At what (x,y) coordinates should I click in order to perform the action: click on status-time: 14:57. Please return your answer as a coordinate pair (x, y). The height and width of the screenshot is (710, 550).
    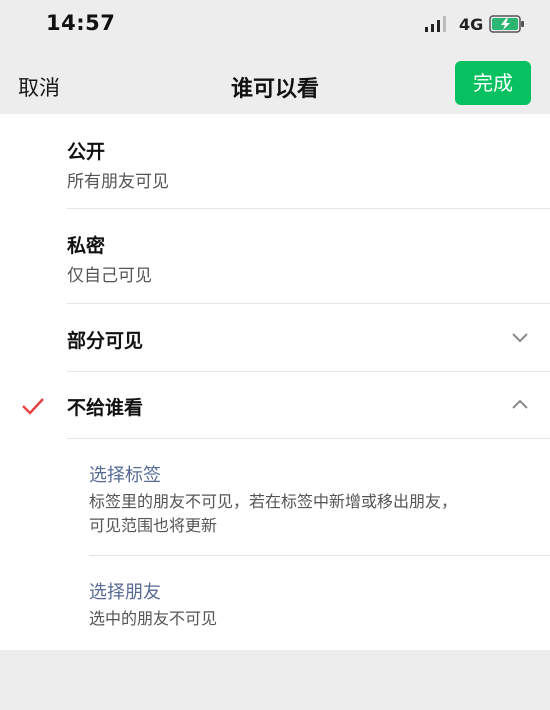
    Looking at the image, I should click on (81, 23).